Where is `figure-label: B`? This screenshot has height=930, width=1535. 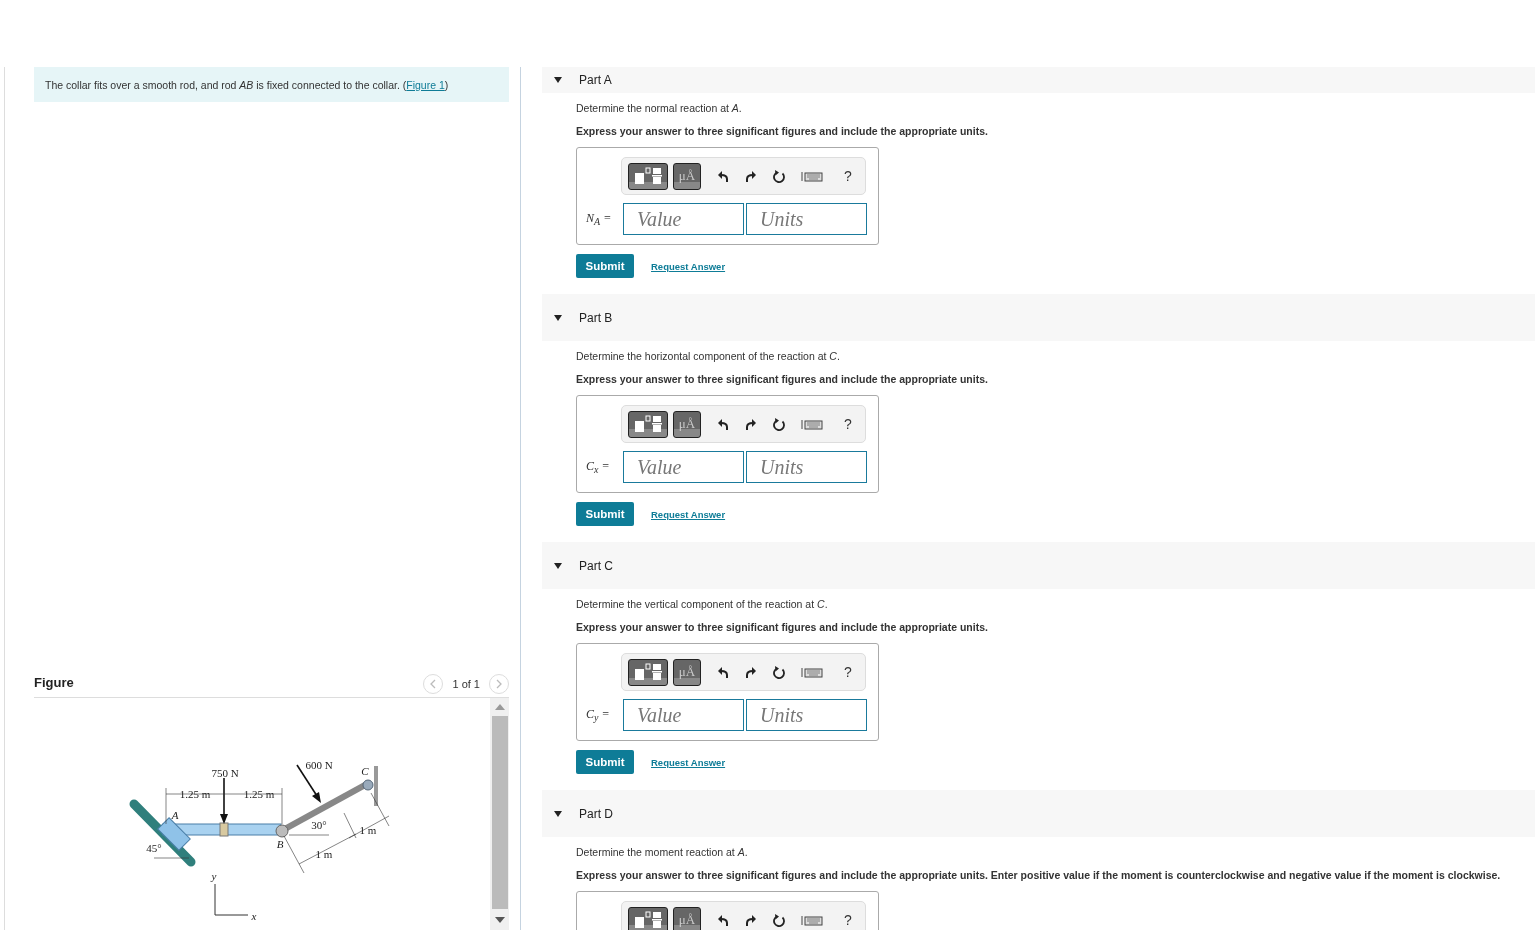
figure-label: B is located at coordinates (280, 844).